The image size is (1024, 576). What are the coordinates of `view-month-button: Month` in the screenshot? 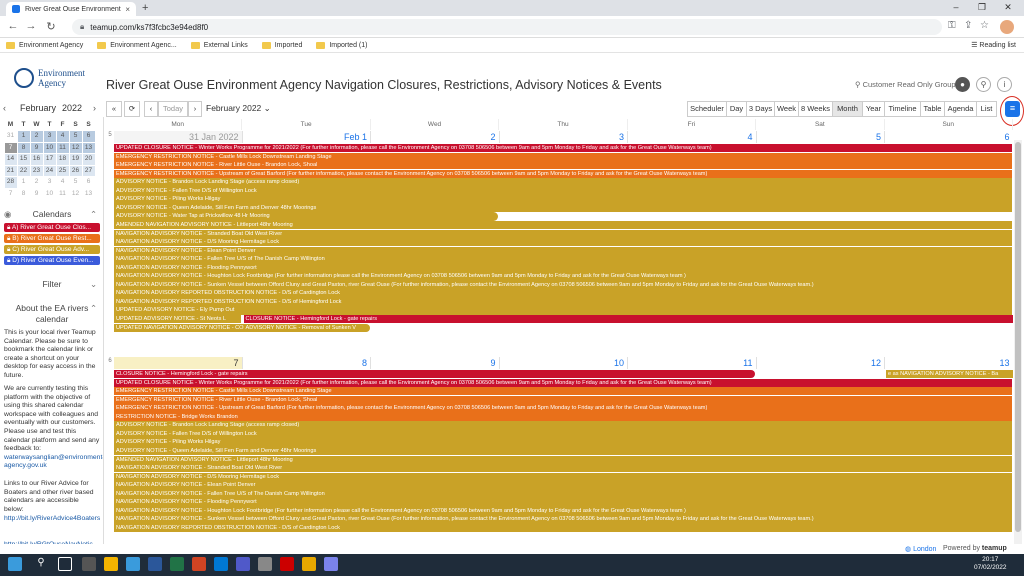 It's located at (848, 109).